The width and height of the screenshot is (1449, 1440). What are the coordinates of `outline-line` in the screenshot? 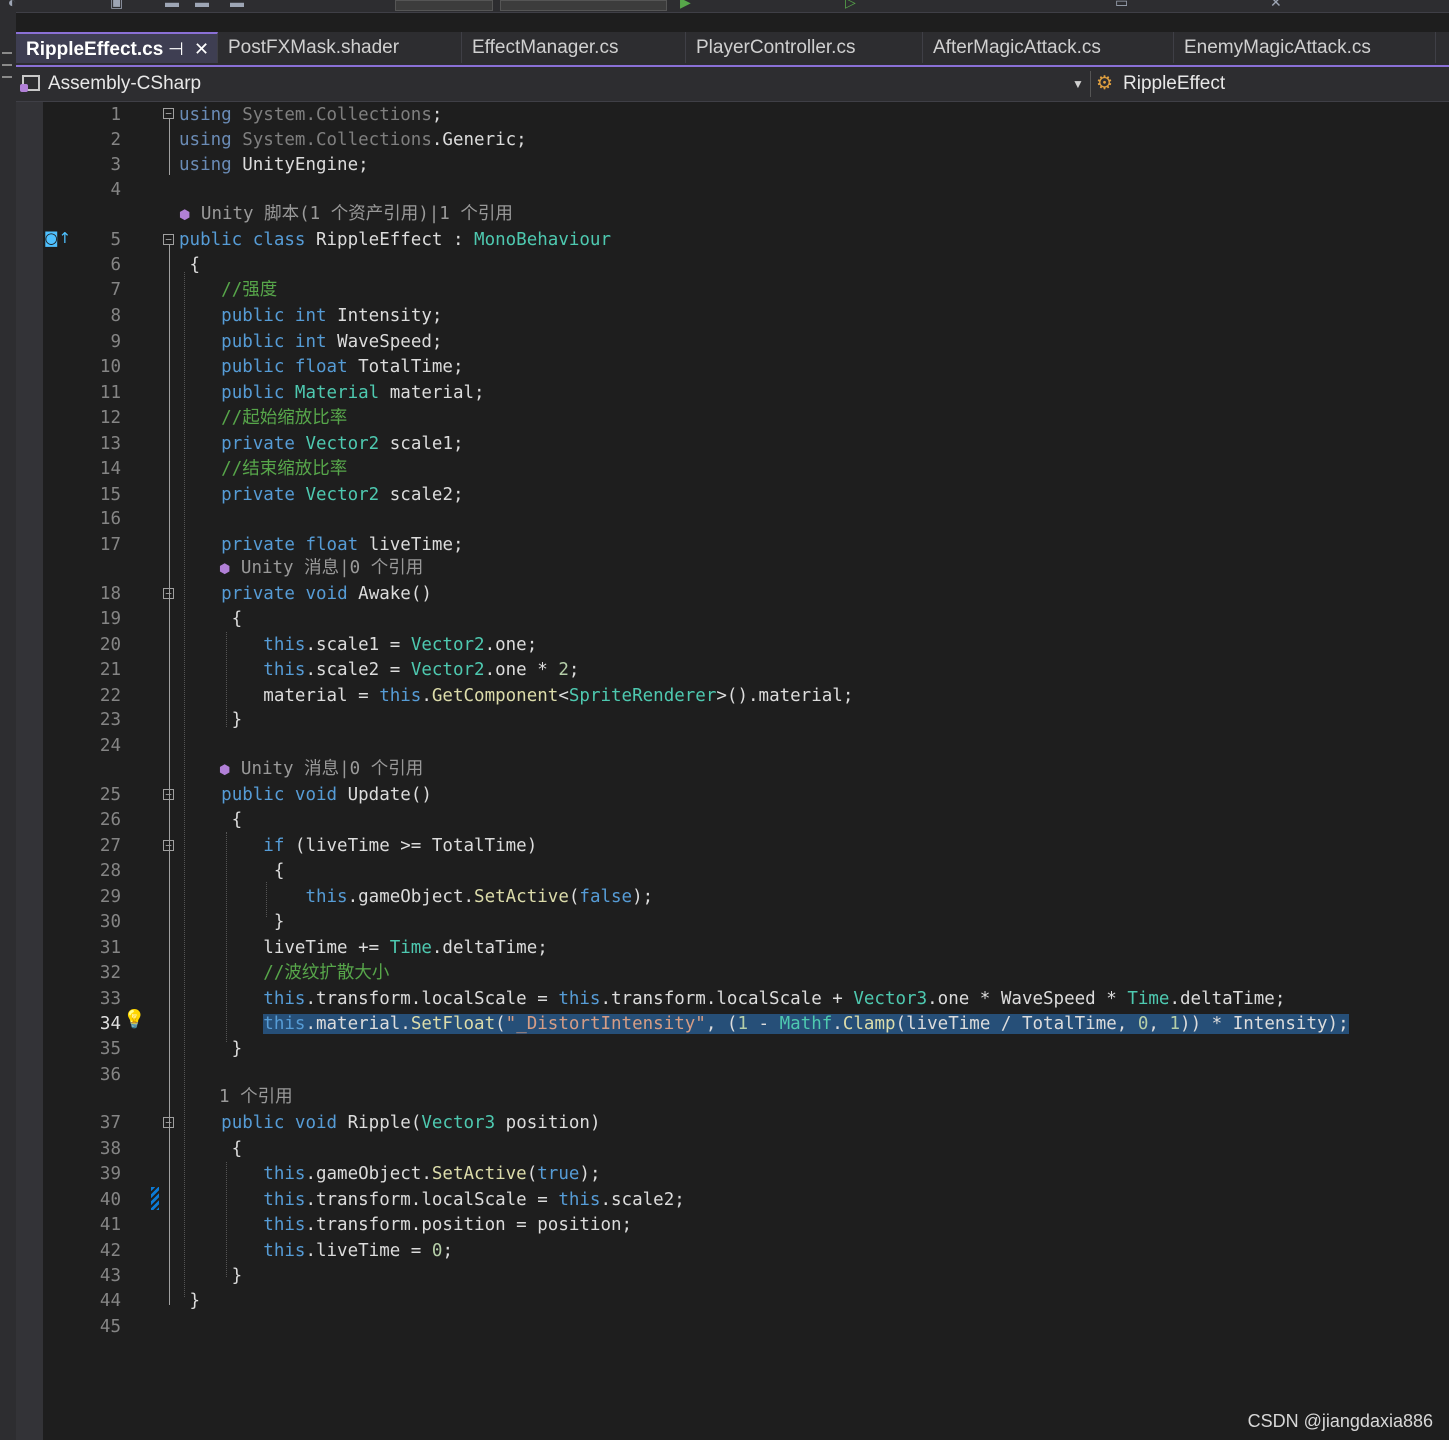 It's located at (169, 775).